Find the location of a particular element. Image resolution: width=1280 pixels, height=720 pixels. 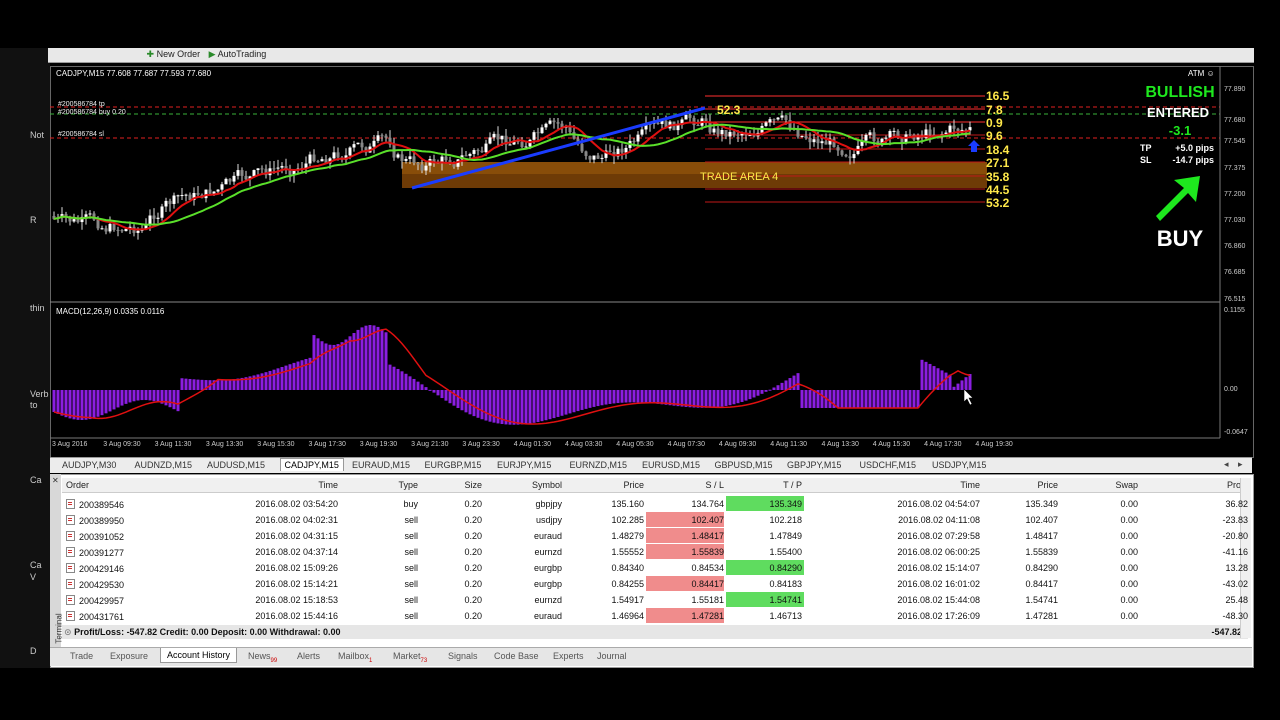

new-order-button: ✚ New Order is located at coordinates (174, 54).